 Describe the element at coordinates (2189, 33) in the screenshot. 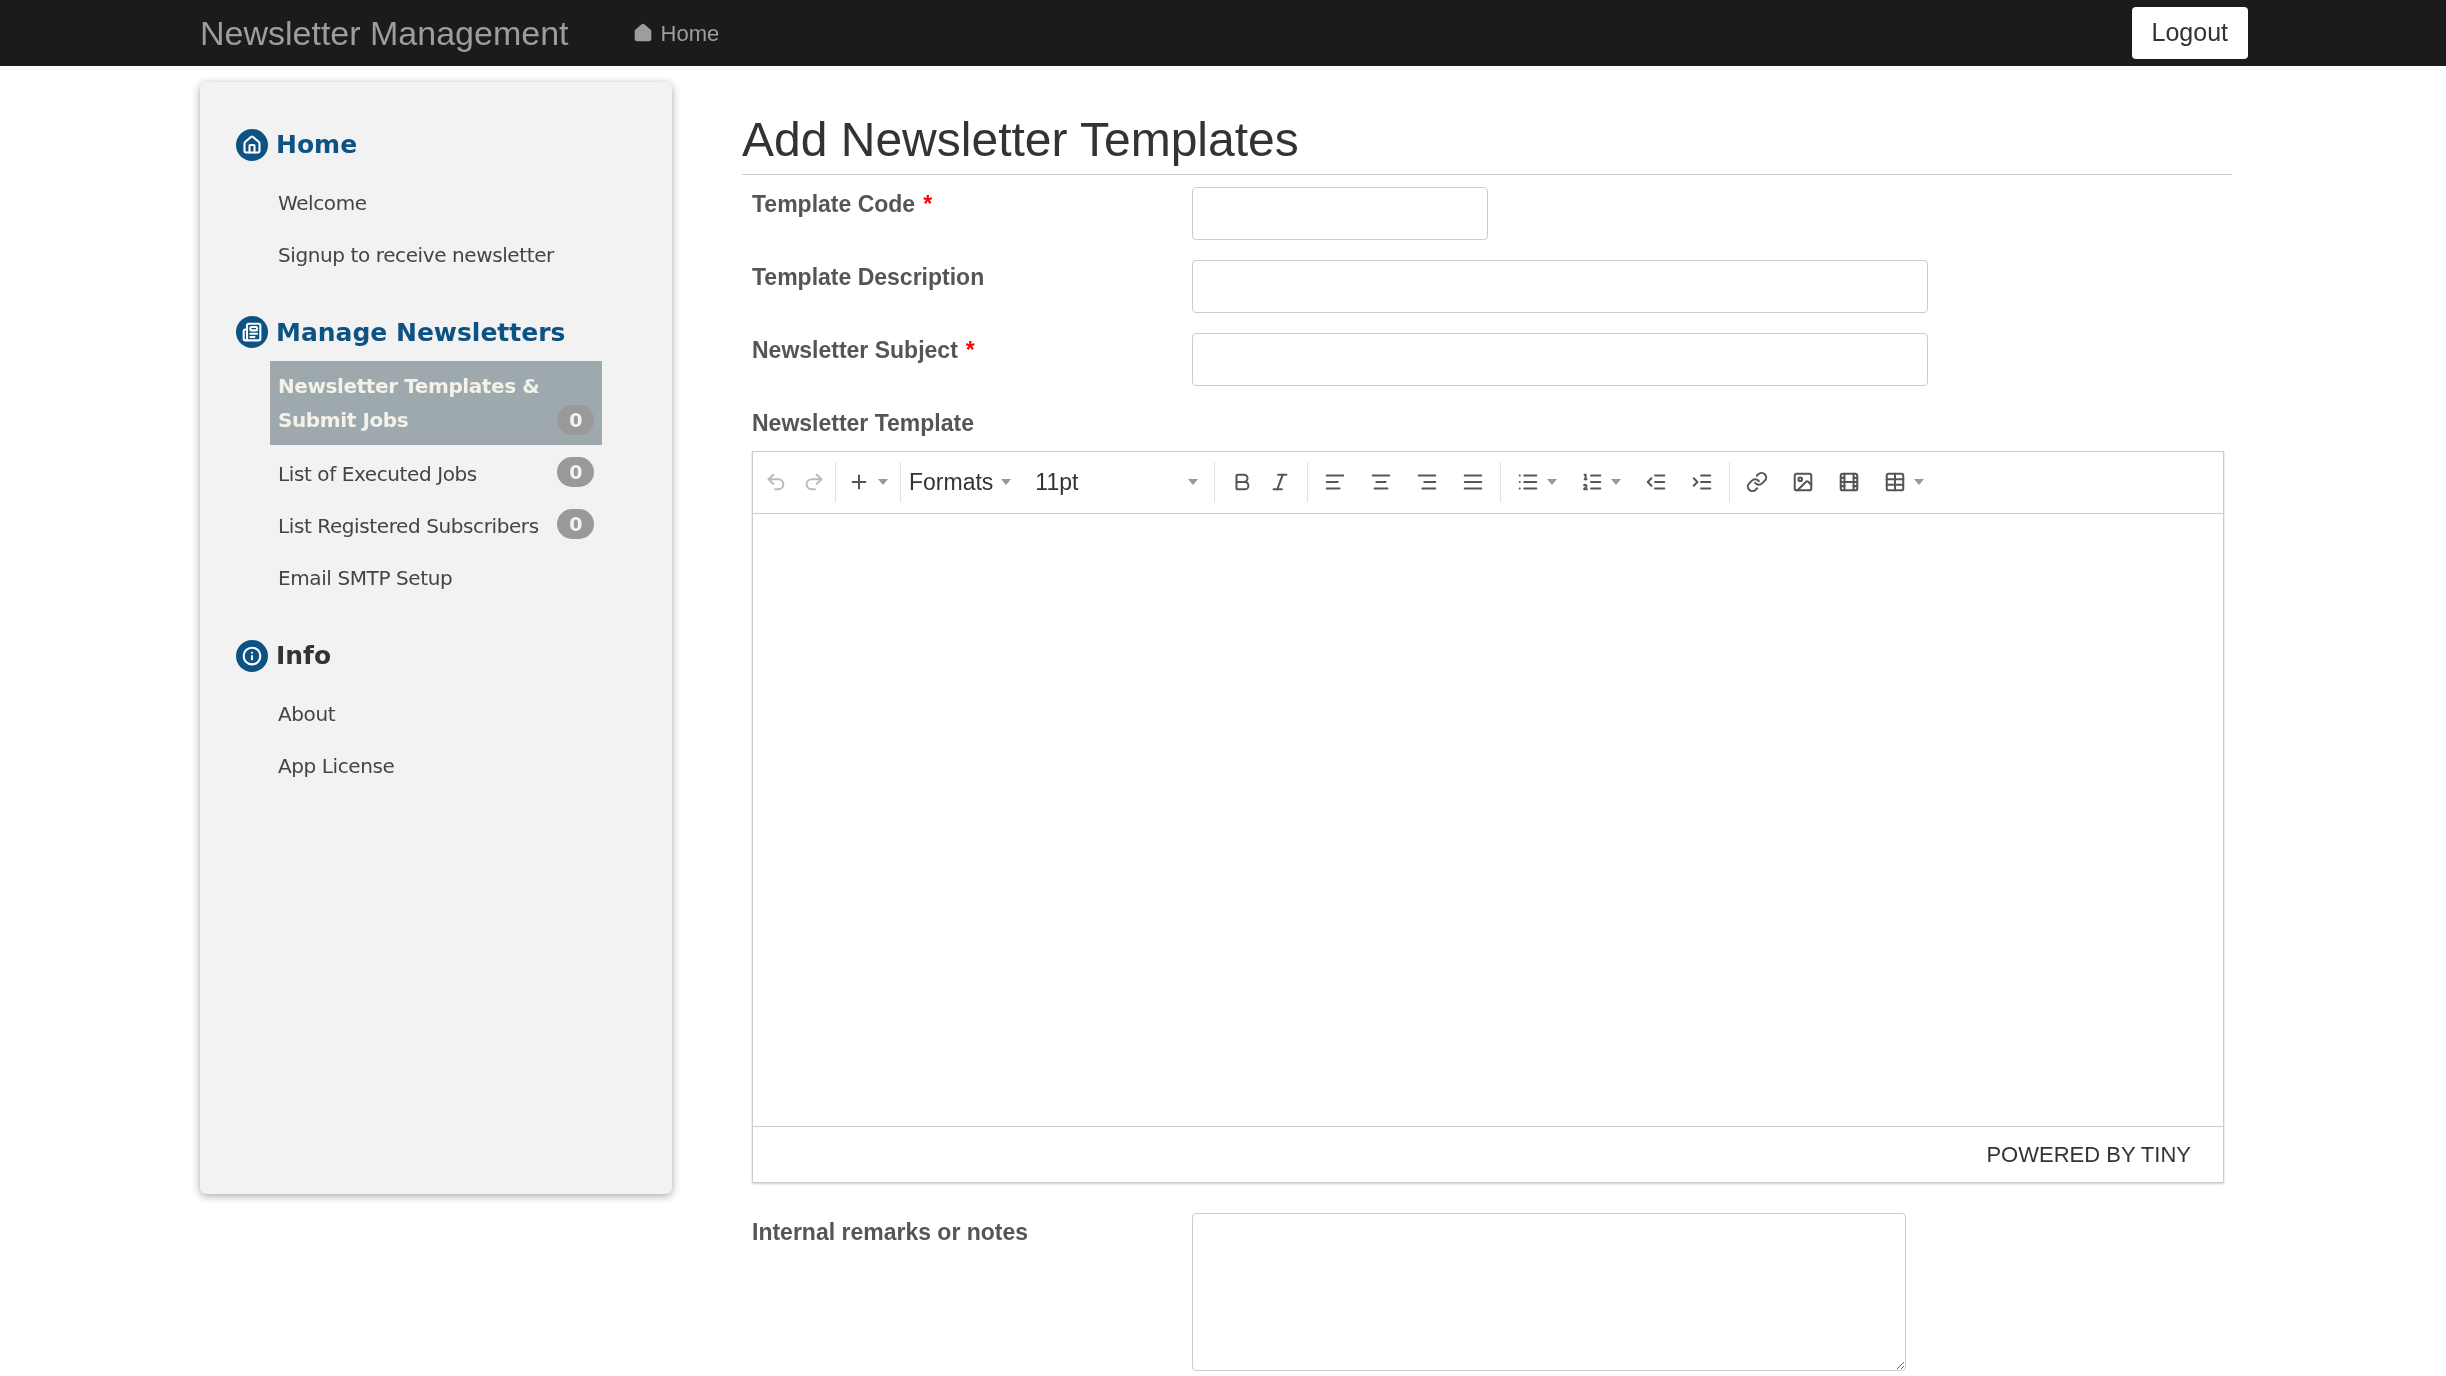

I see `logout-button: Logout` at that location.